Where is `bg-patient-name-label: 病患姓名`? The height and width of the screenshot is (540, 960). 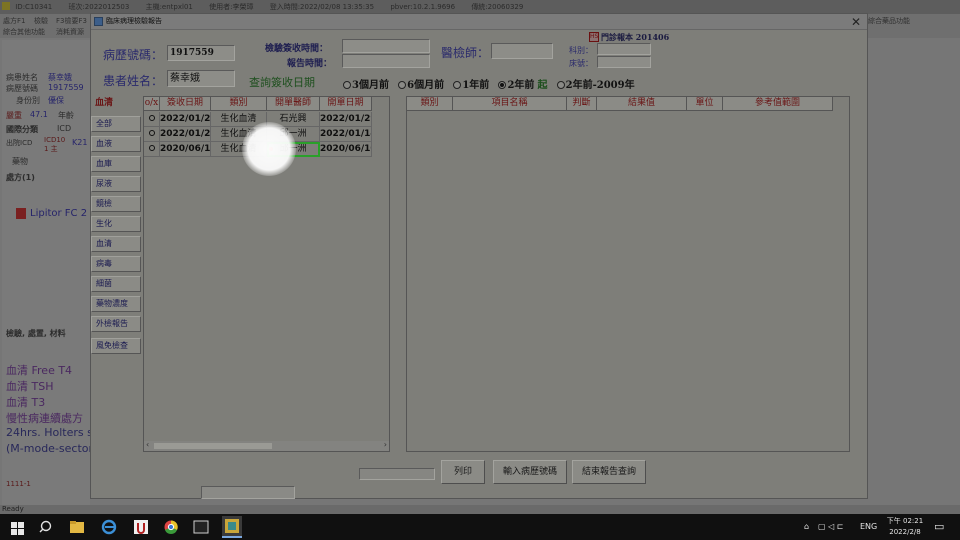 bg-patient-name-label: 病患姓名 is located at coordinates (22, 77).